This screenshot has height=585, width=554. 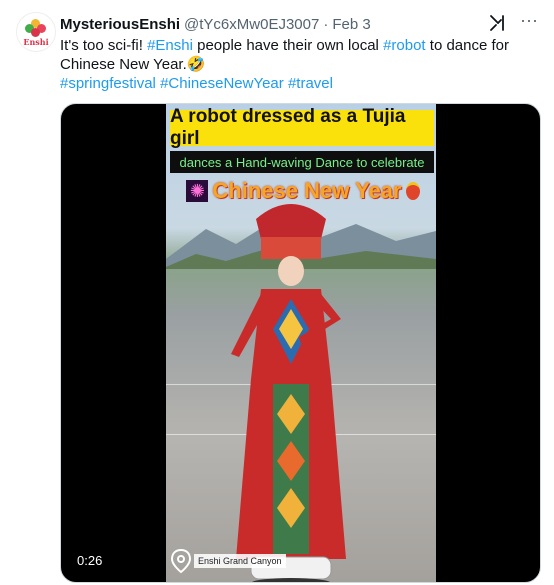 I want to click on video-title-banner: A robot dressed as a Tujia girl, so click(x=302, y=127).